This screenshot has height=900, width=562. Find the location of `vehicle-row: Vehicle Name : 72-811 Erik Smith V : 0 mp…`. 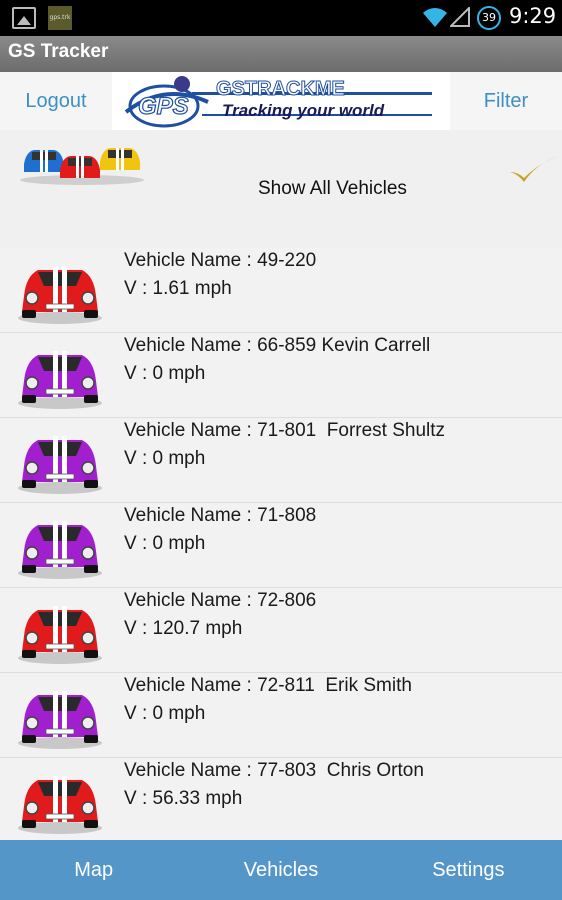

vehicle-row: Vehicle Name : 72-811 Erik Smith V : 0 mp… is located at coordinates (281, 715).